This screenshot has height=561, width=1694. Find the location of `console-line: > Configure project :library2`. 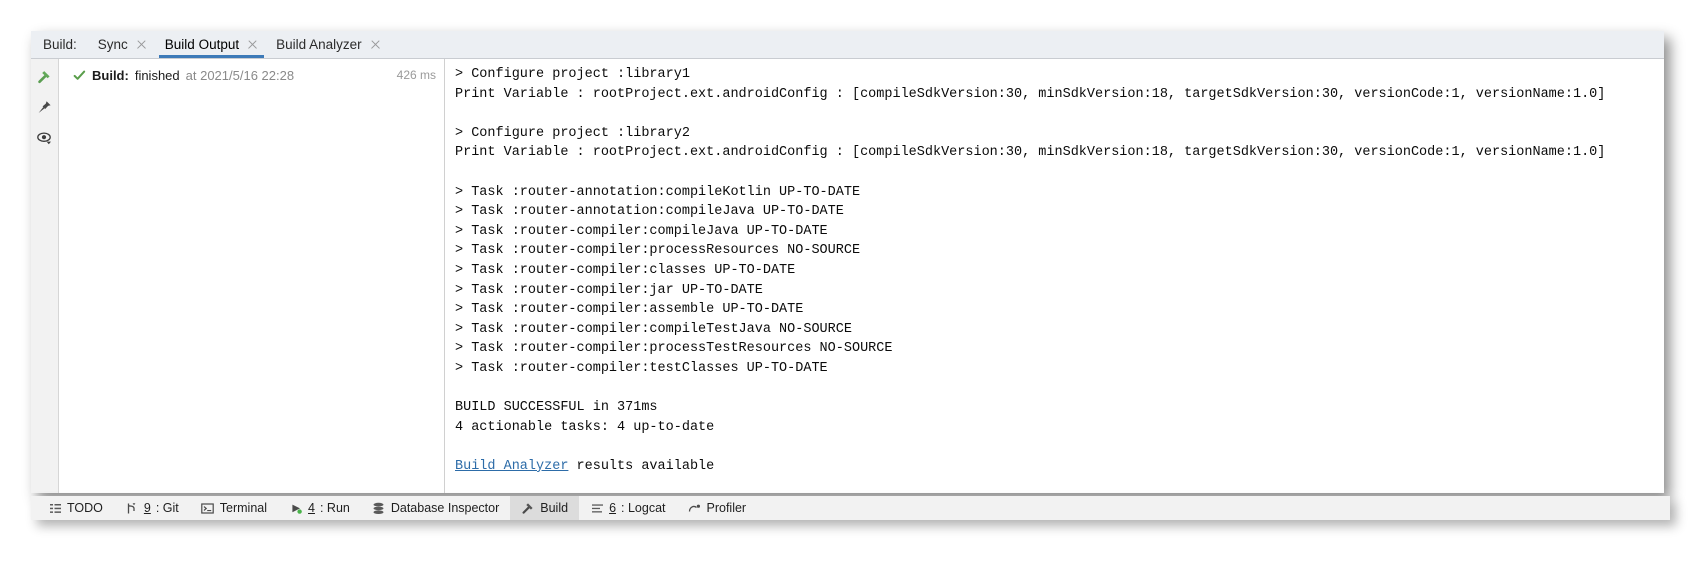

console-line: > Configure project :library2 is located at coordinates (572, 133).